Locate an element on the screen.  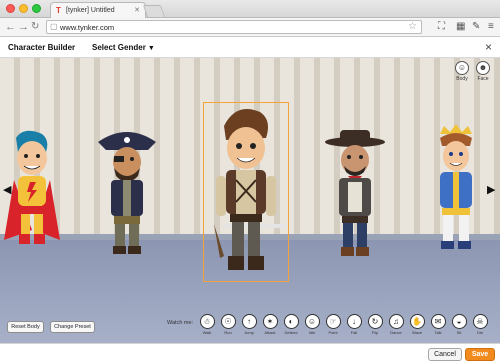
face-tool: ☻ Face is located at coordinates (483, 71).